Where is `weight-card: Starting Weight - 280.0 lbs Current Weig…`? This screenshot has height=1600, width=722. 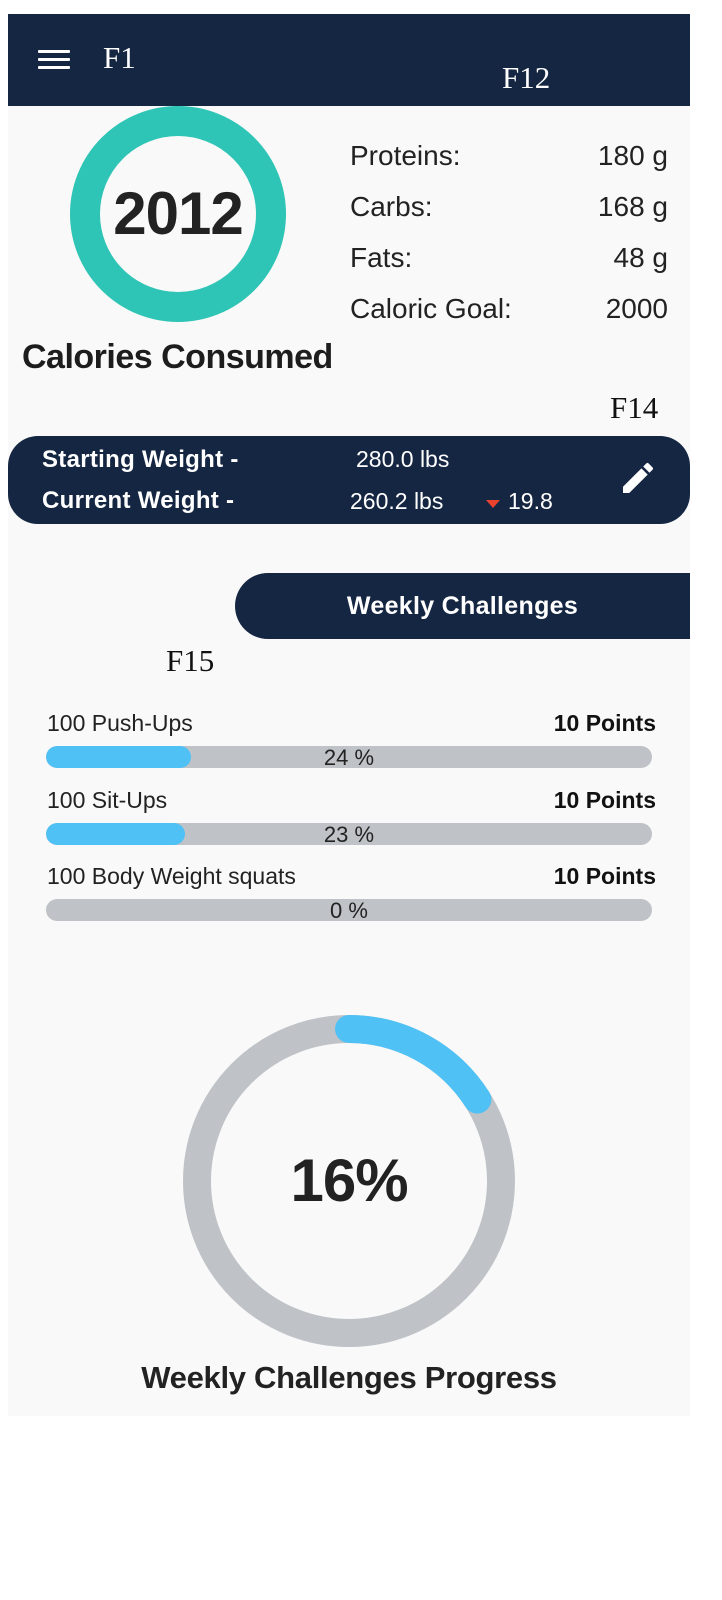
weight-card: Starting Weight - 280.0 lbs Current Weig… is located at coordinates (349, 480).